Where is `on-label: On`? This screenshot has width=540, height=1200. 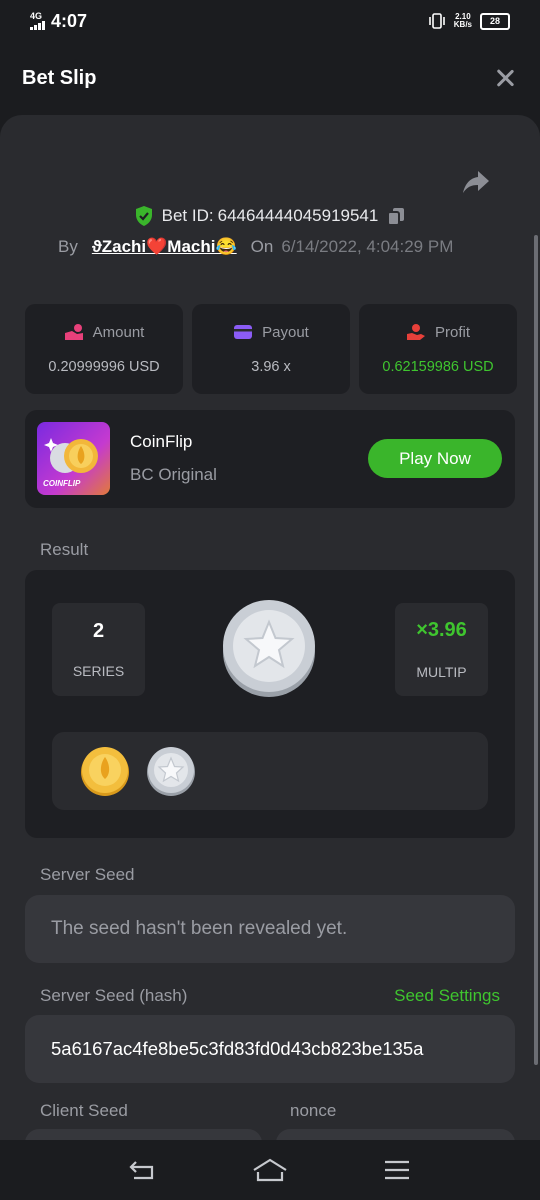 on-label: On is located at coordinates (262, 246).